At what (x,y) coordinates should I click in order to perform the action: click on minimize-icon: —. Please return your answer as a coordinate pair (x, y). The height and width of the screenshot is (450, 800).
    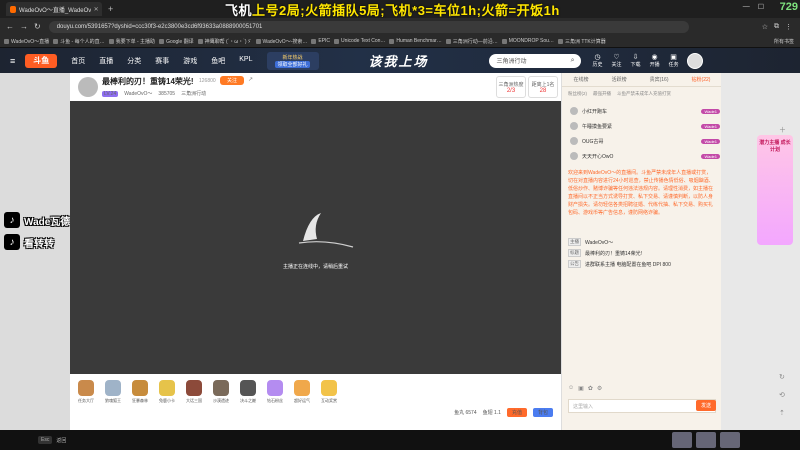
    Looking at the image, I should click on (746, 7).